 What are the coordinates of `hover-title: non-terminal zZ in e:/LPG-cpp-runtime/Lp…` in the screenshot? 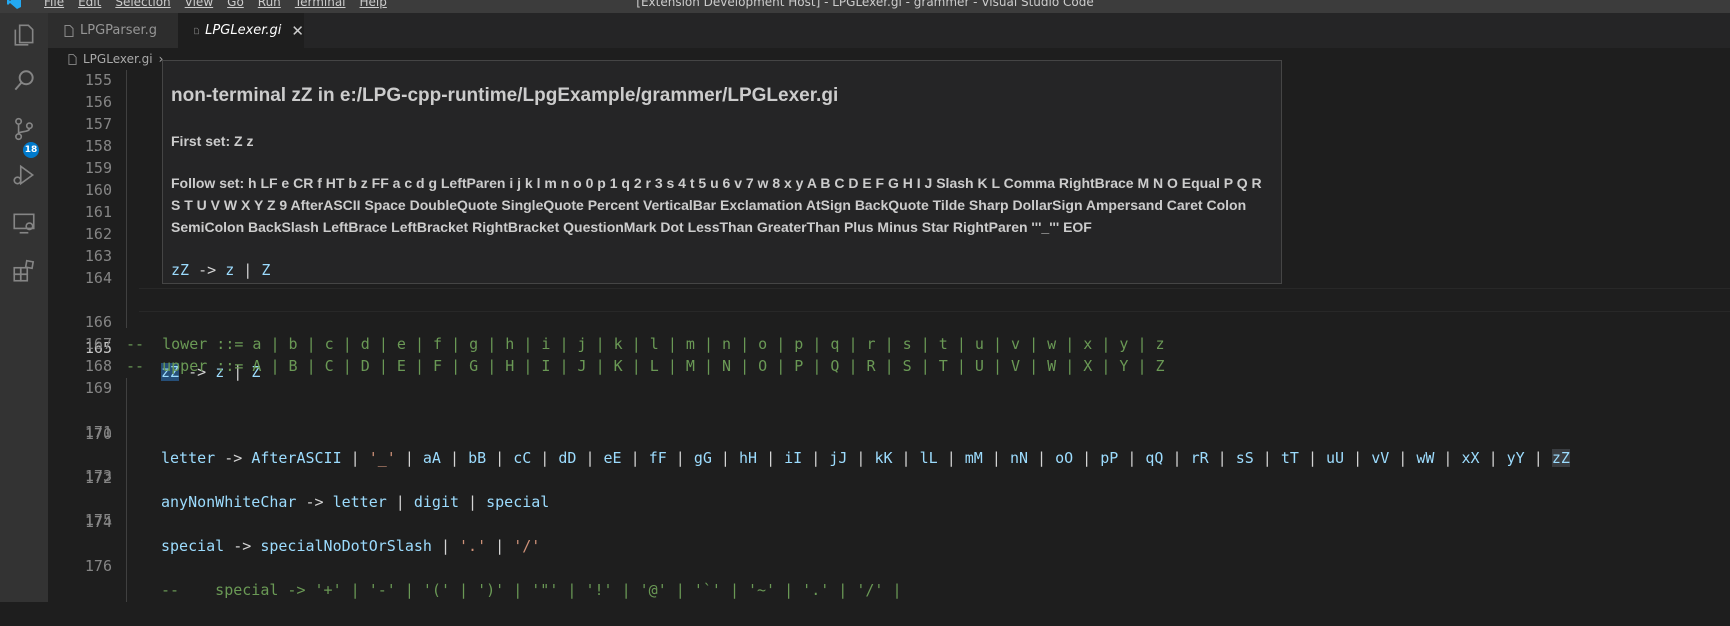 It's located at (505, 95).